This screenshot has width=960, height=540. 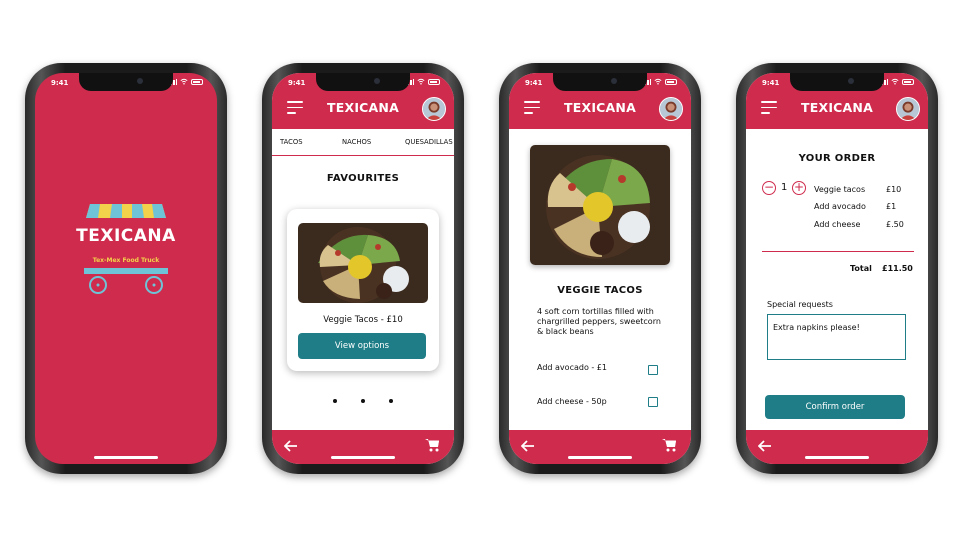 What do you see at coordinates (838, 252) in the screenshot?
I see `total-divider` at bounding box center [838, 252].